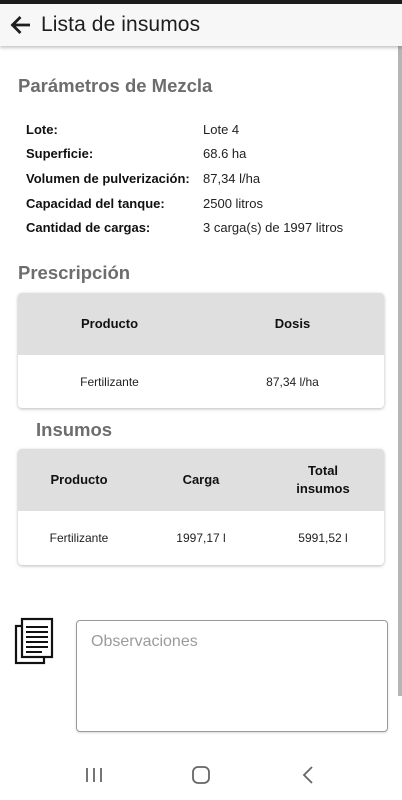 Image resolution: width=402 pixels, height=800 pixels. Describe the element at coordinates (221, 129) in the screenshot. I see `param-value: Lote 4` at that location.